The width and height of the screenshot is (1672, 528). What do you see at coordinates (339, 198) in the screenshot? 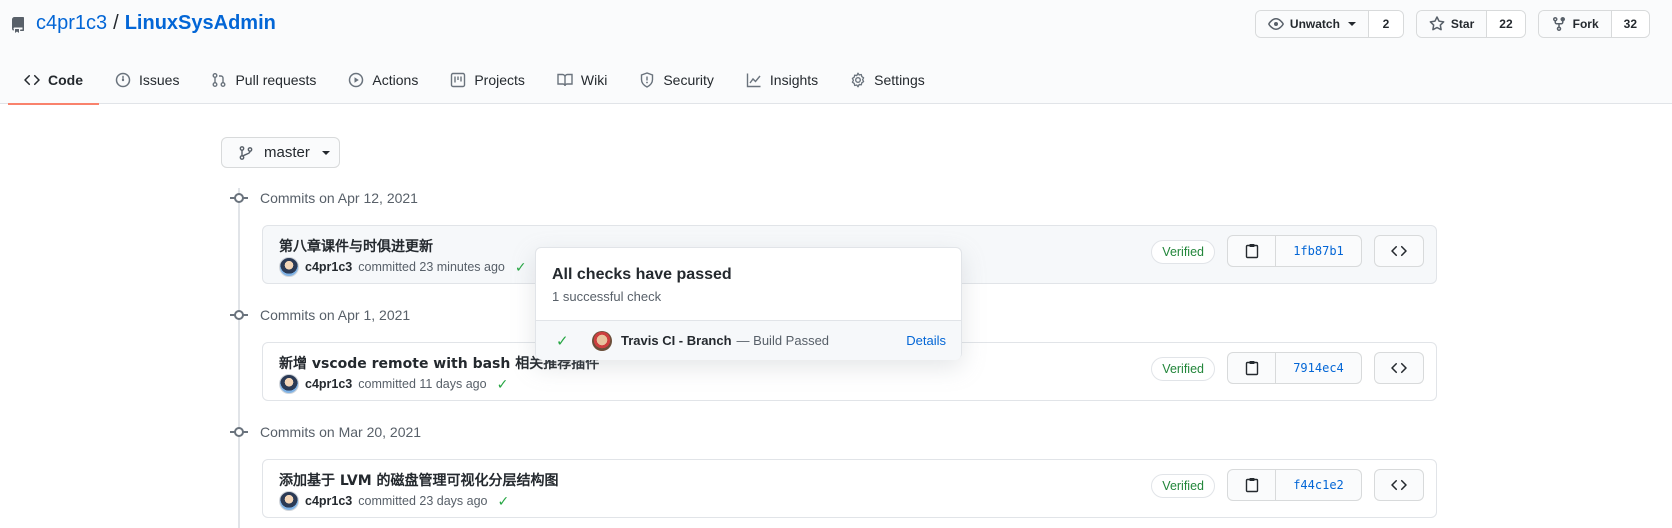
I see `commit-group-date: Commits on Apr 12, 2021` at bounding box center [339, 198].